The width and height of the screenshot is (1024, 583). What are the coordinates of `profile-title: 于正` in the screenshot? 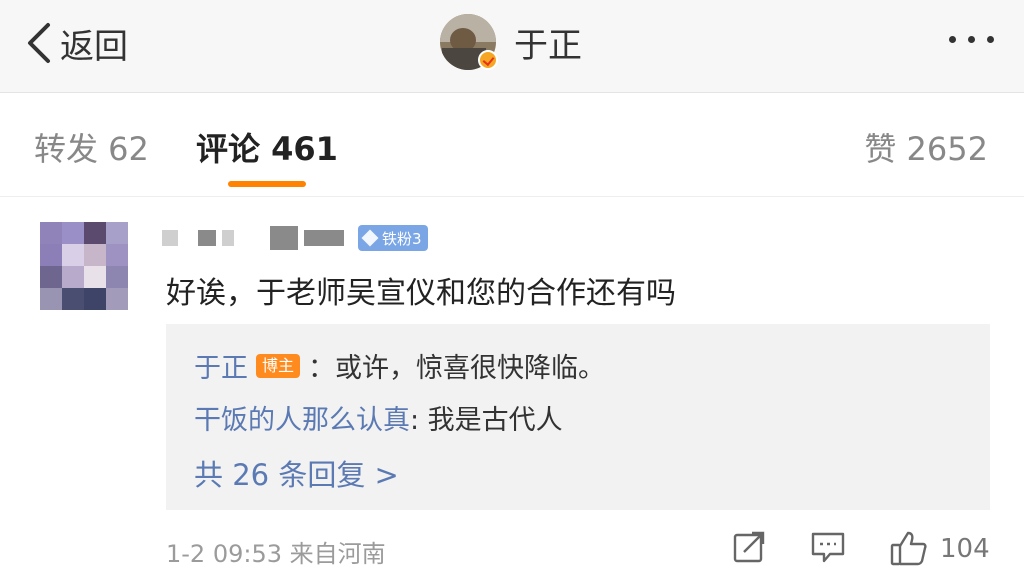 It's located at (511, 42).